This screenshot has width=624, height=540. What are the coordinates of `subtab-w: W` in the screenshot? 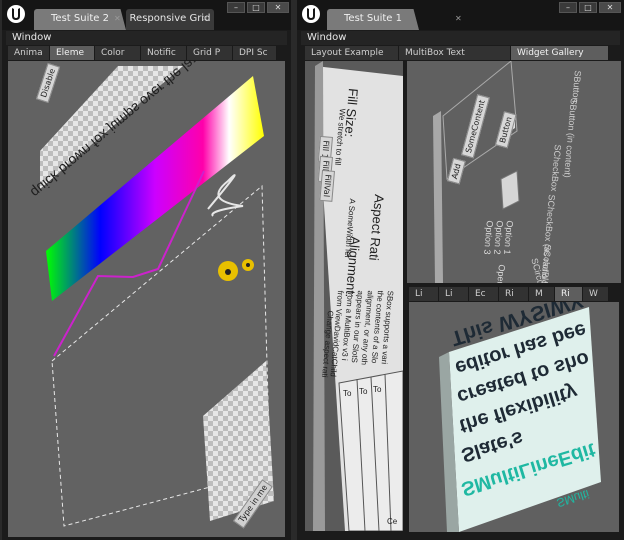 It's located at (596, 294).